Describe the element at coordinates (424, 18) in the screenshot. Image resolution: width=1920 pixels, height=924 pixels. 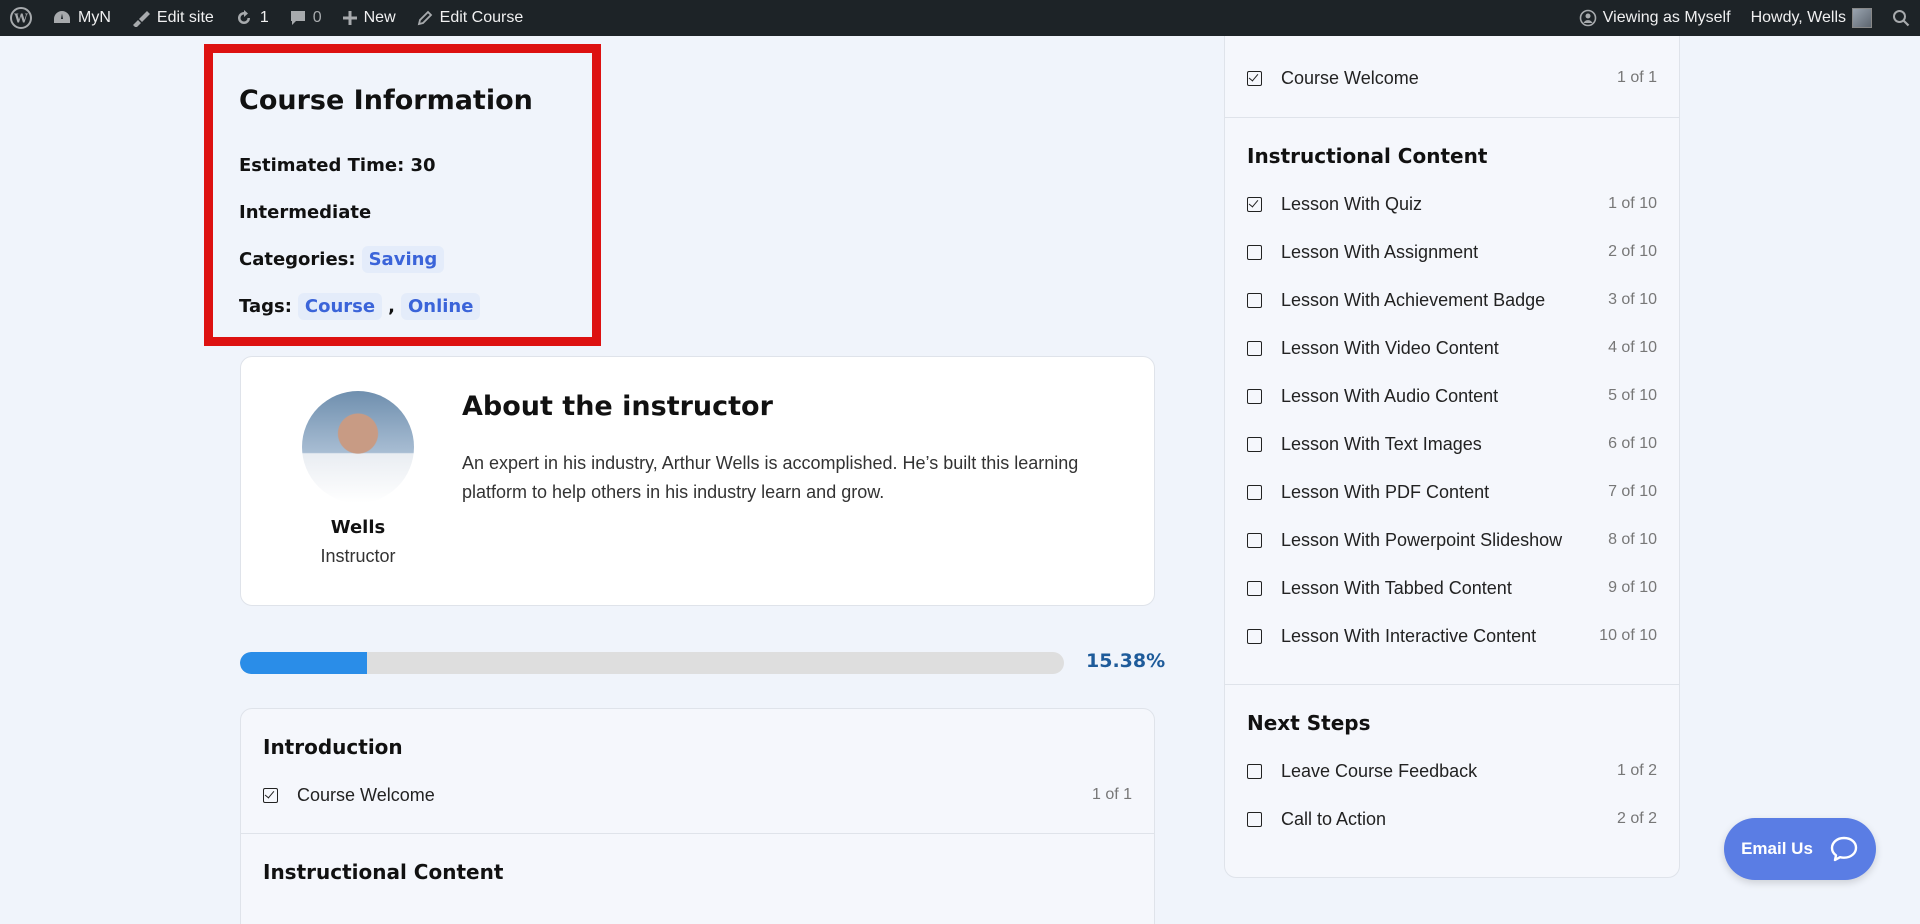
I see `pencil-icon` at that location.